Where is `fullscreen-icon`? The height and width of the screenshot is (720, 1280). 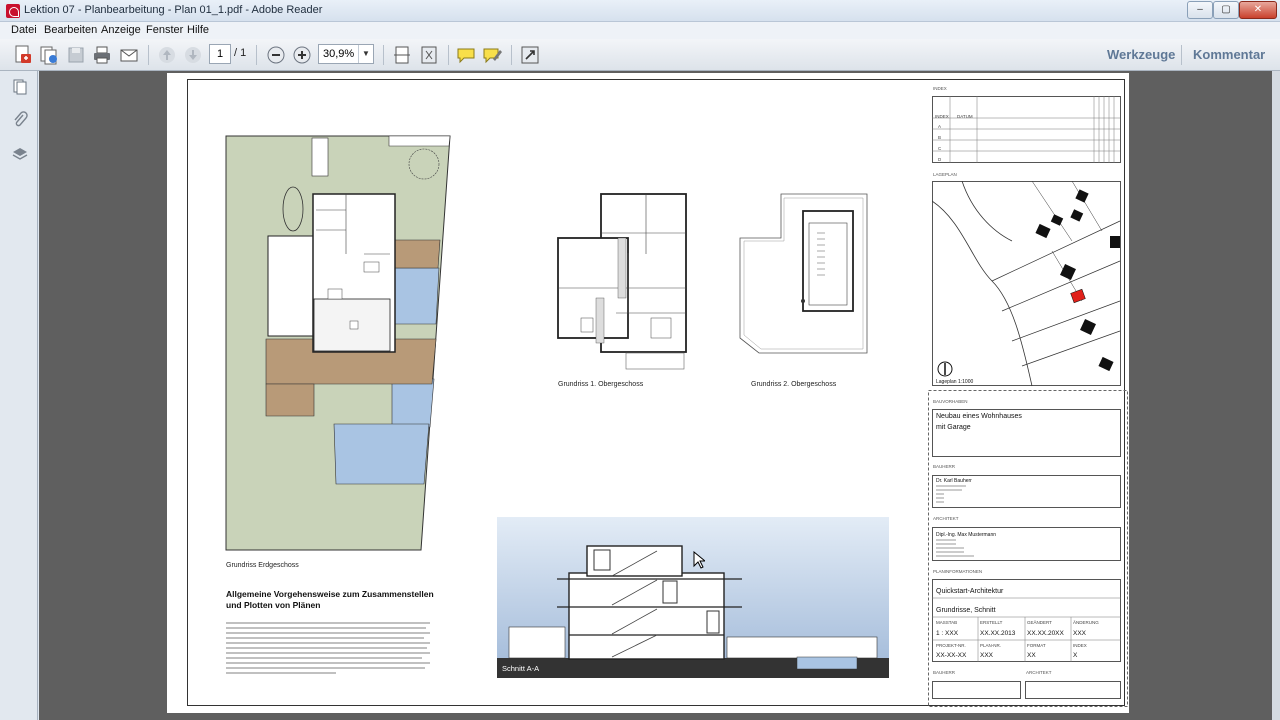 fullscreen-icon is located at coordinates (530, 55).